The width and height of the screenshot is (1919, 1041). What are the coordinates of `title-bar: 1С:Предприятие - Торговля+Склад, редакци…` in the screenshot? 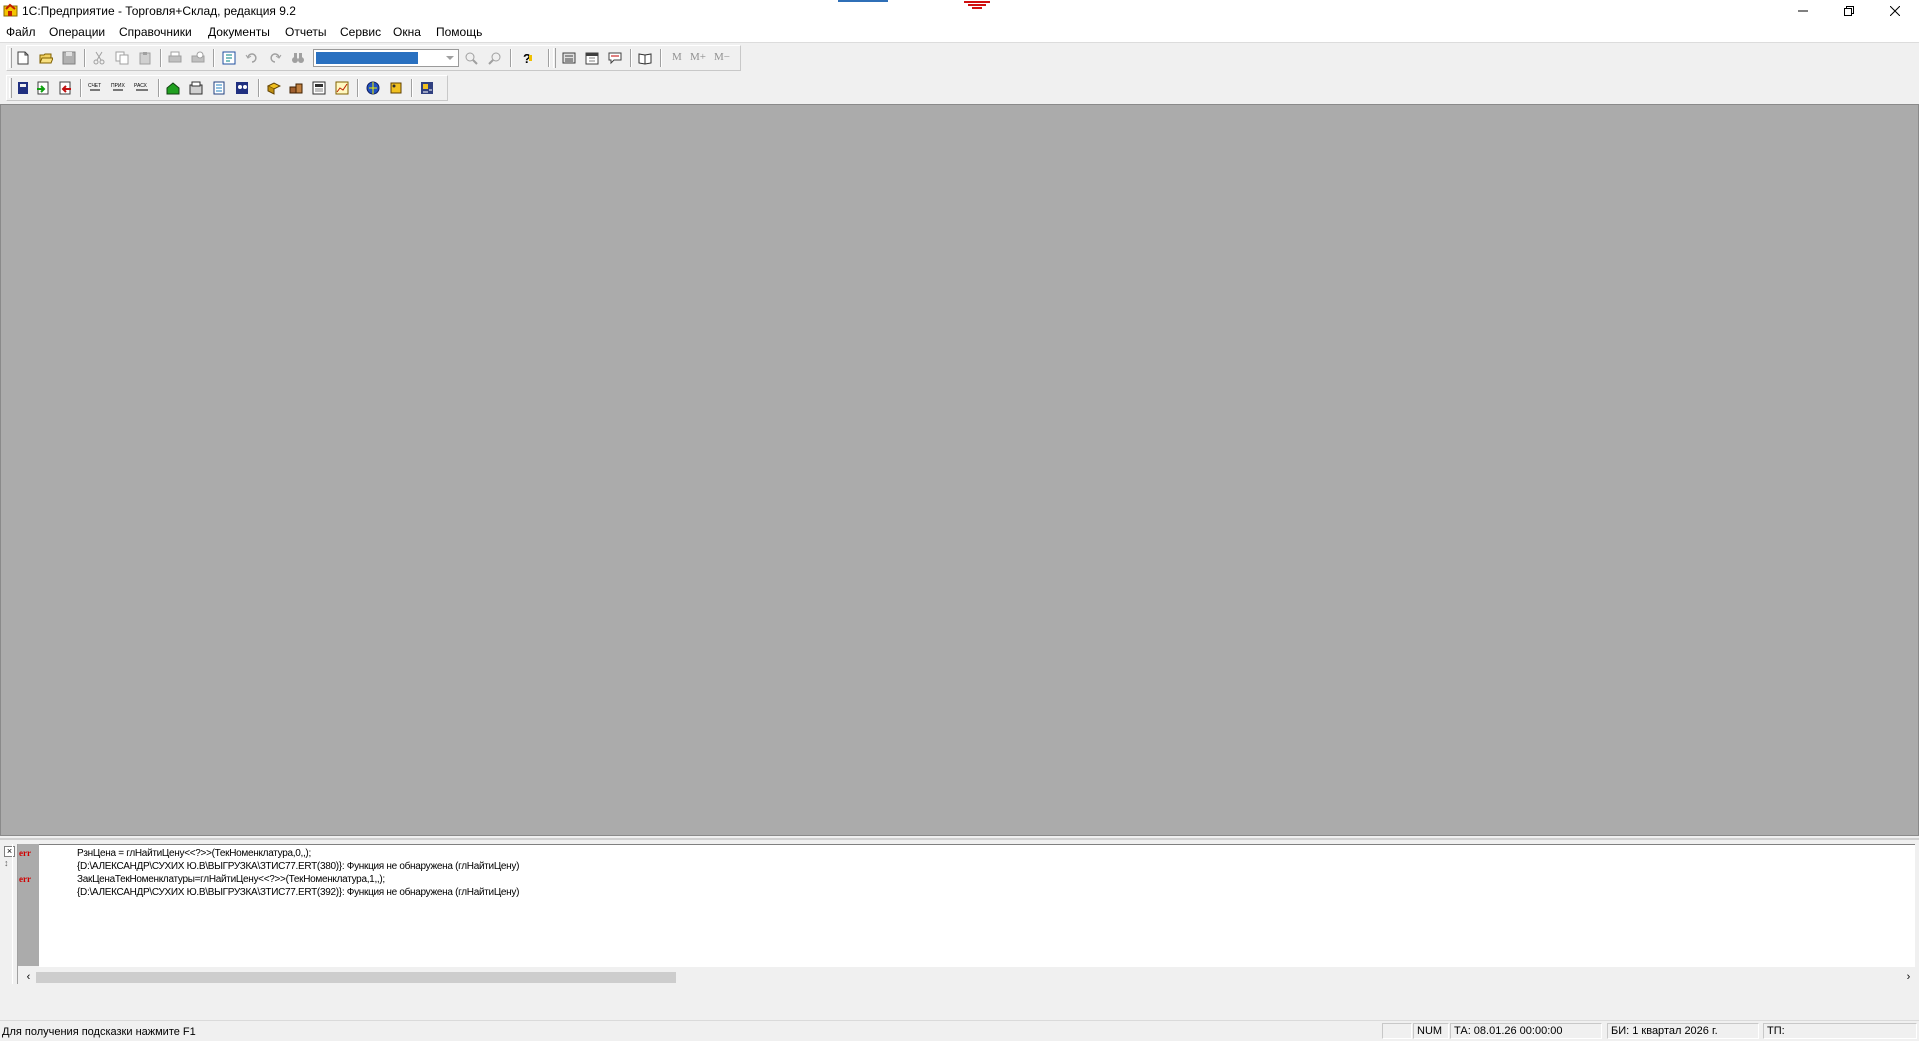 It's located at (959, 11).